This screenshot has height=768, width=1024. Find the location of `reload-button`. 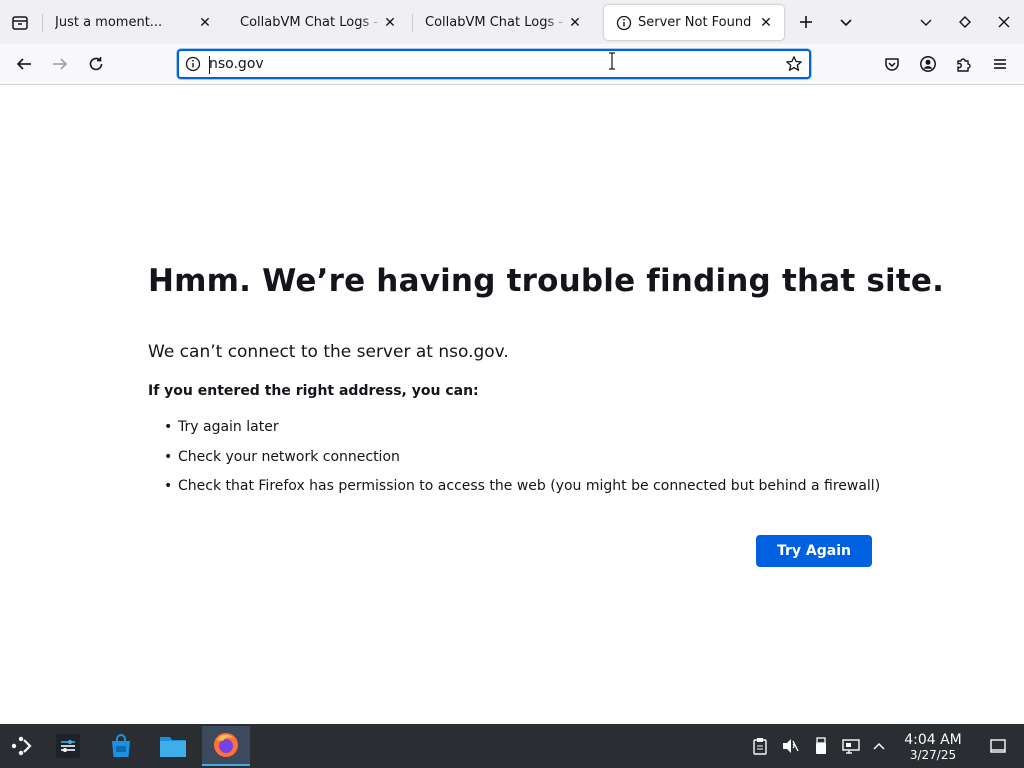

reload-button is located at coordinates (96, 64).